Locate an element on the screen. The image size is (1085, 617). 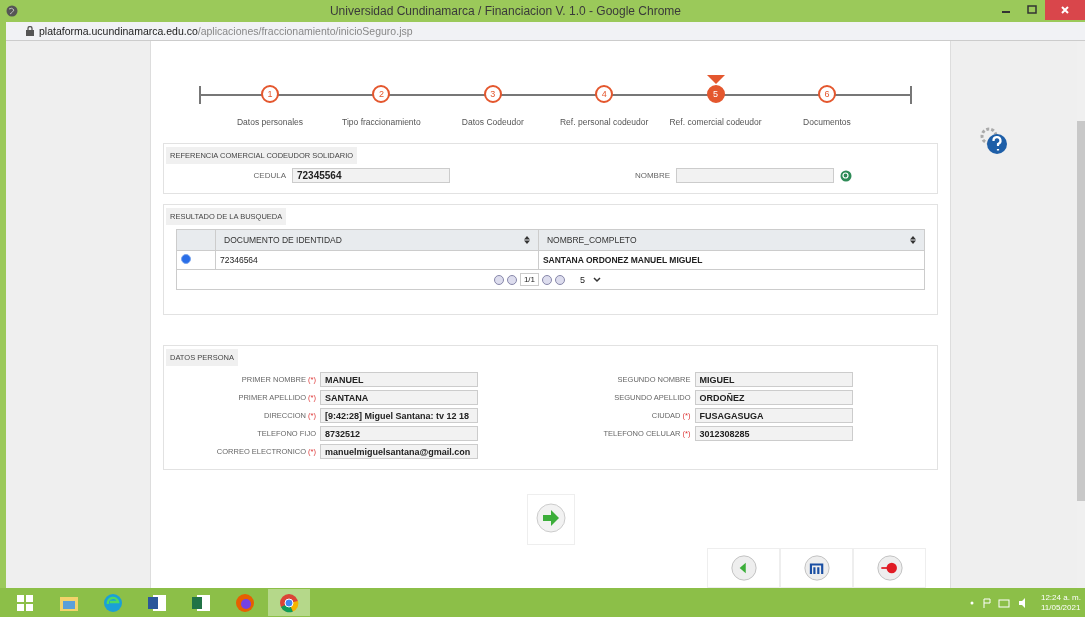
step-number: 3 is located at coordinates (492, 94).